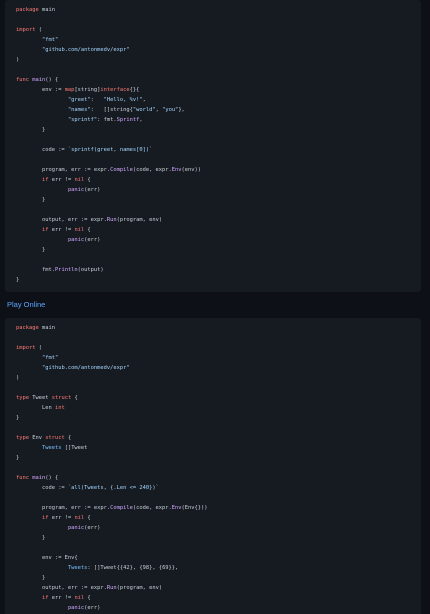 The width and height of the screenshot is (430, 614). I want to click on code-token: "Hello, %v!", so click(123, 100).